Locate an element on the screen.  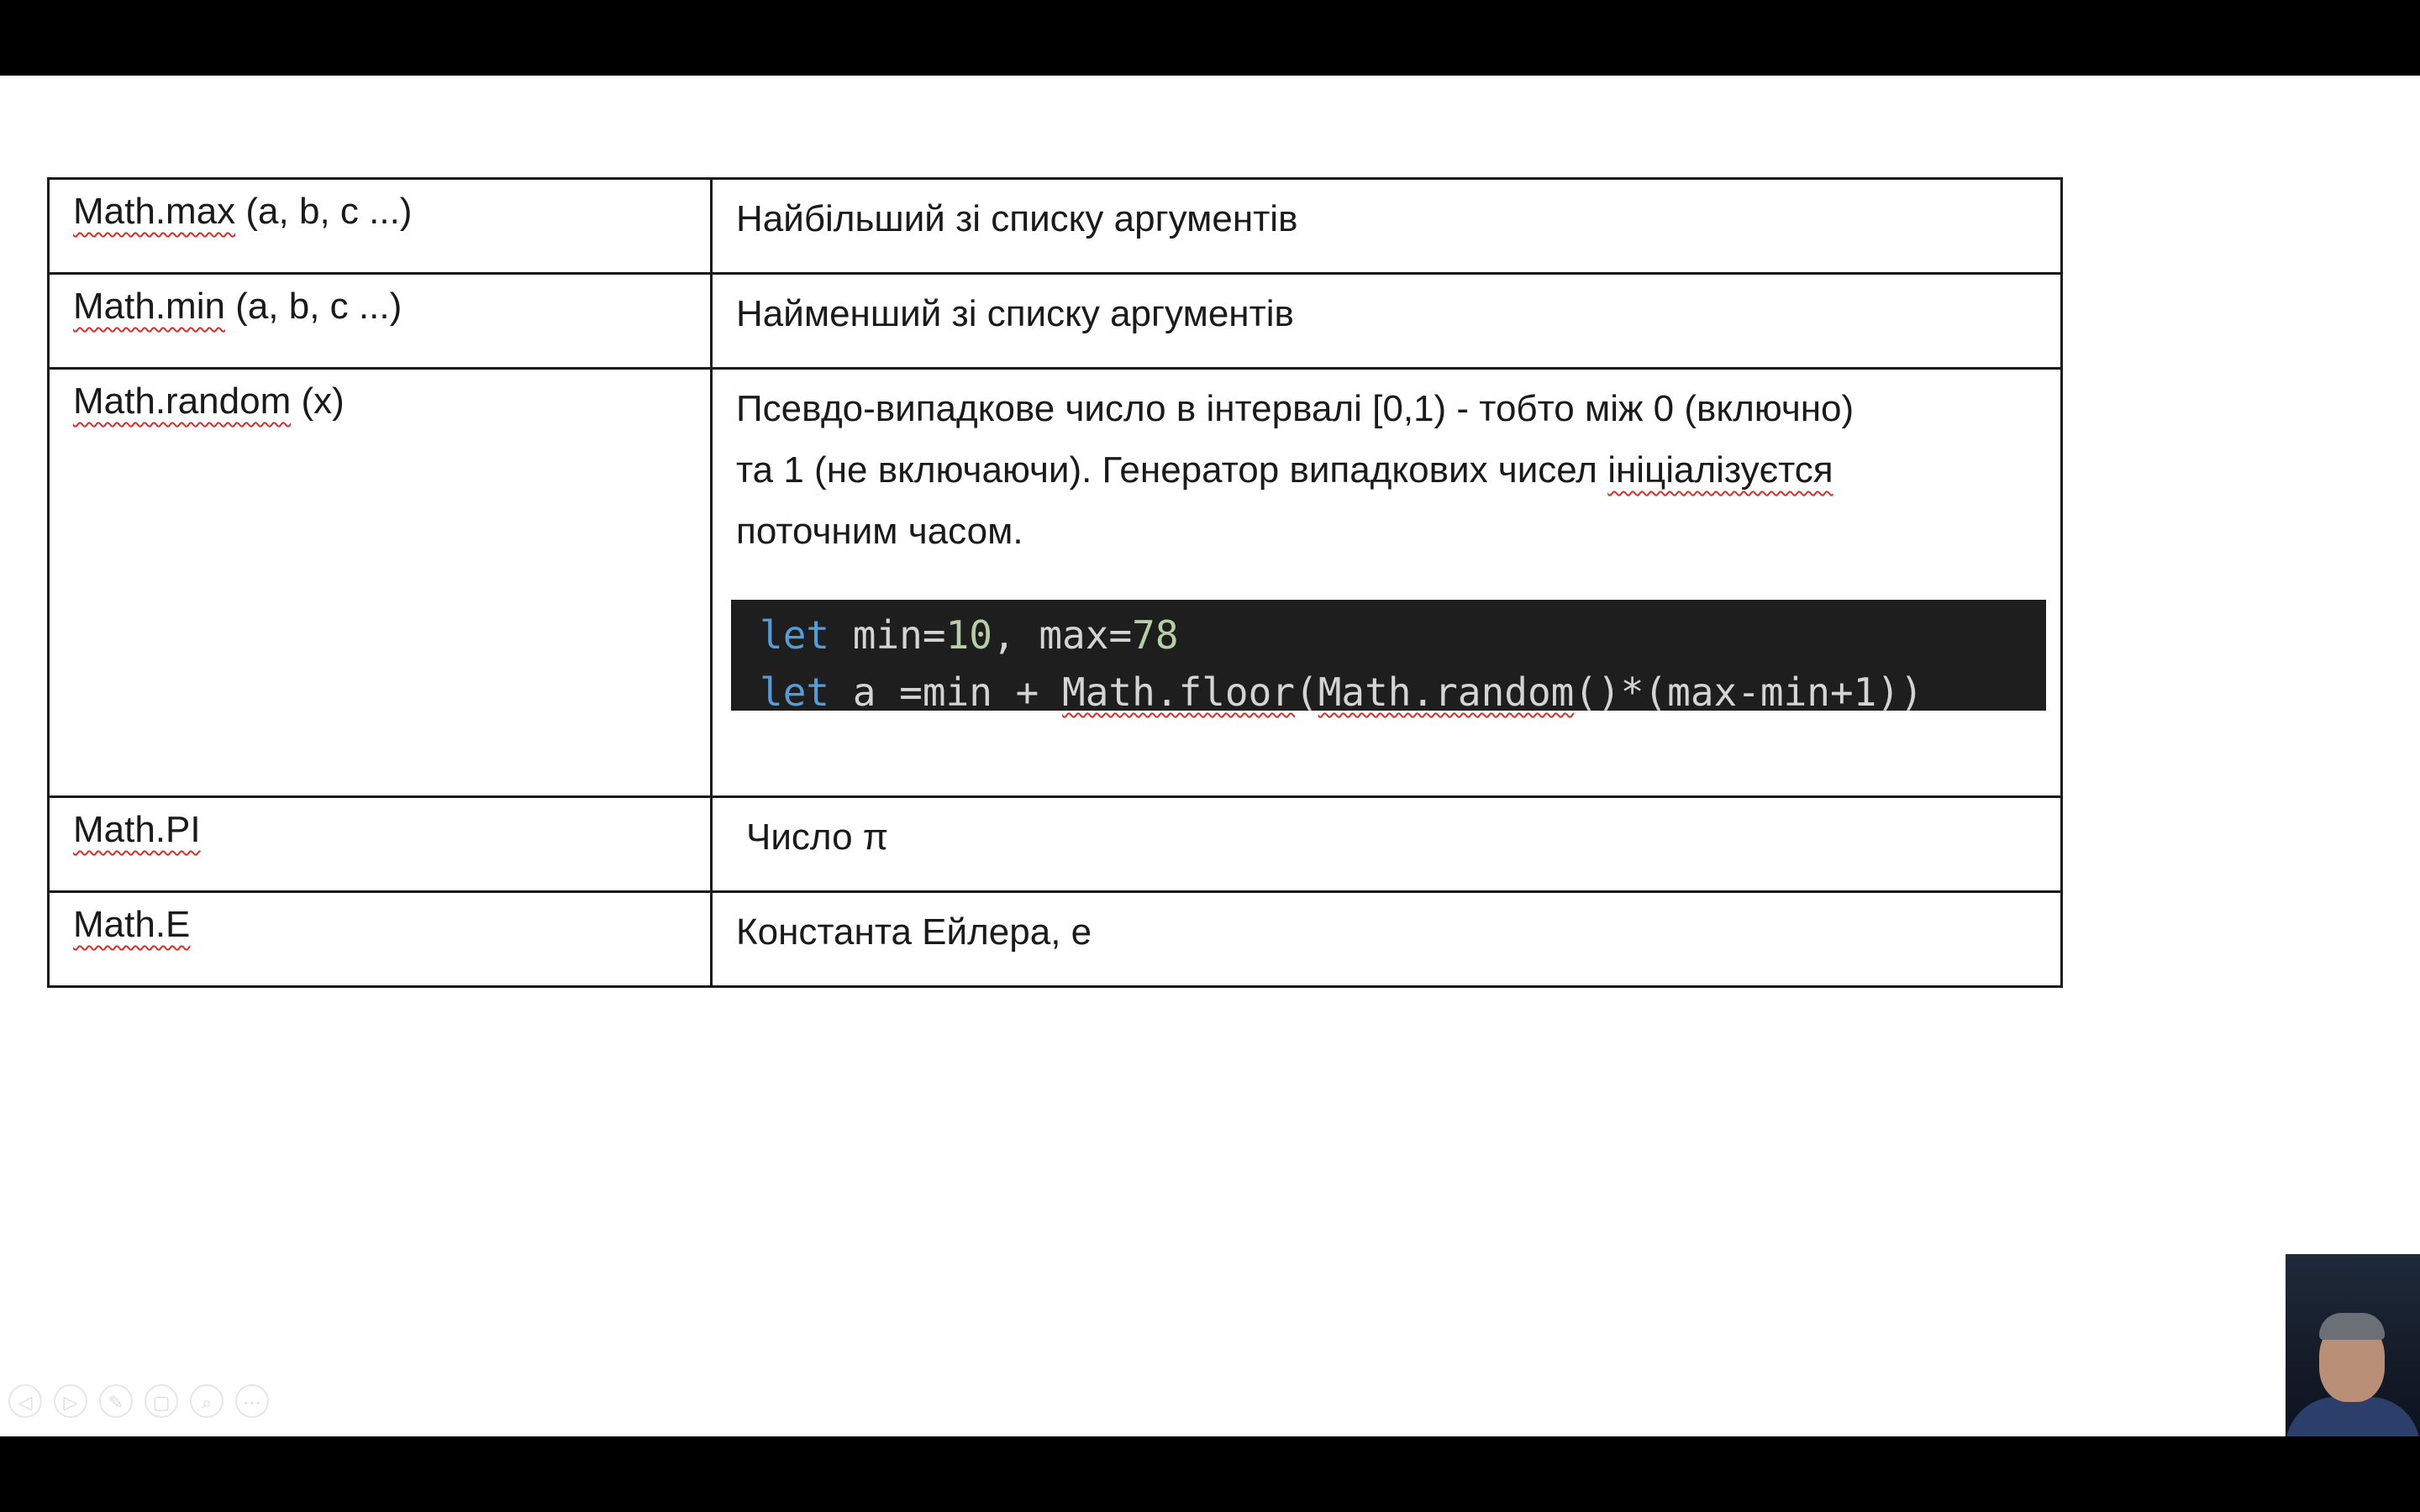
description-text: Константа Ейлера, e is located at coordinates (914, 932).